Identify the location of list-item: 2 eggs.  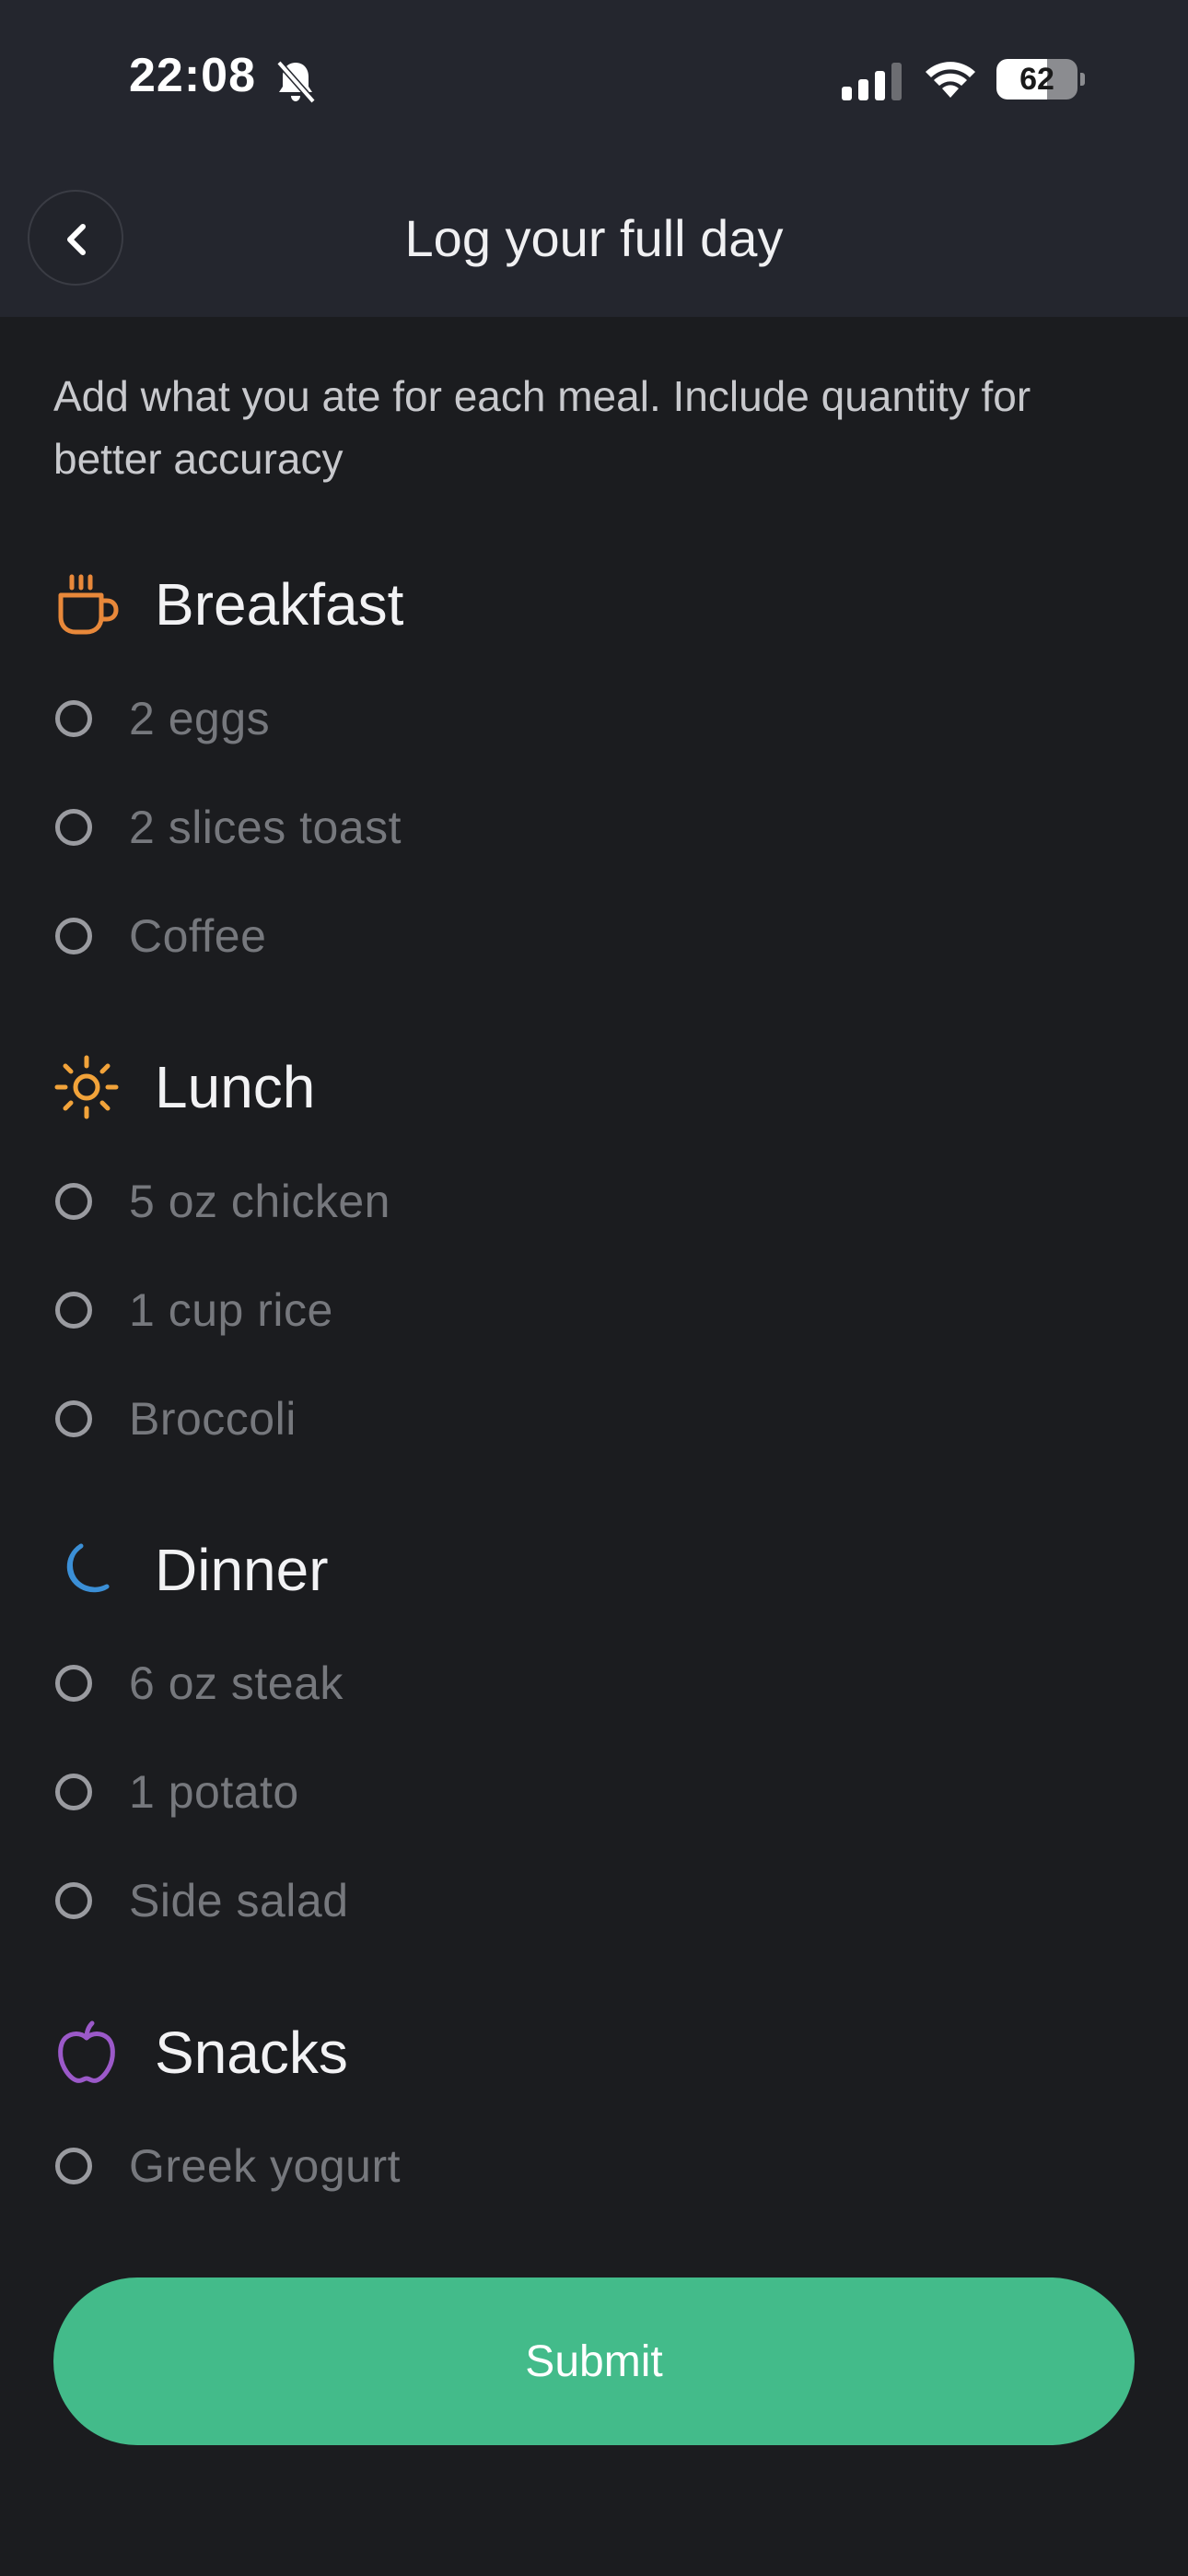
(161, 718).